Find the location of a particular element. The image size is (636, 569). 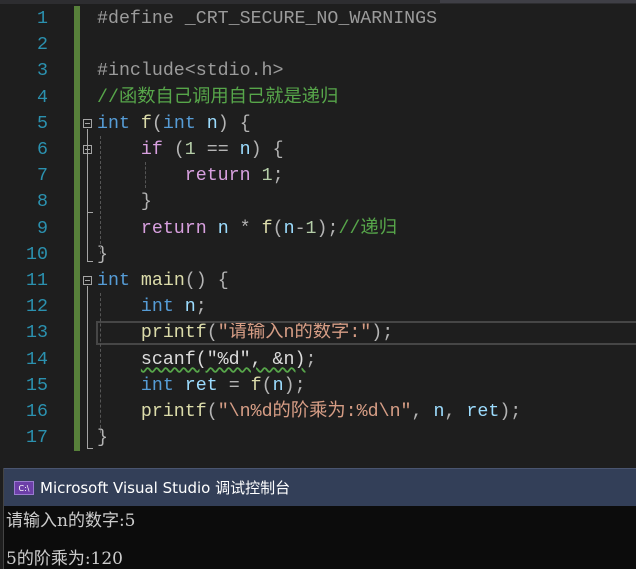

code-line: 1 #define _CRT_SECURE_NO_WARNINGS is located at coordinates (318, 19).